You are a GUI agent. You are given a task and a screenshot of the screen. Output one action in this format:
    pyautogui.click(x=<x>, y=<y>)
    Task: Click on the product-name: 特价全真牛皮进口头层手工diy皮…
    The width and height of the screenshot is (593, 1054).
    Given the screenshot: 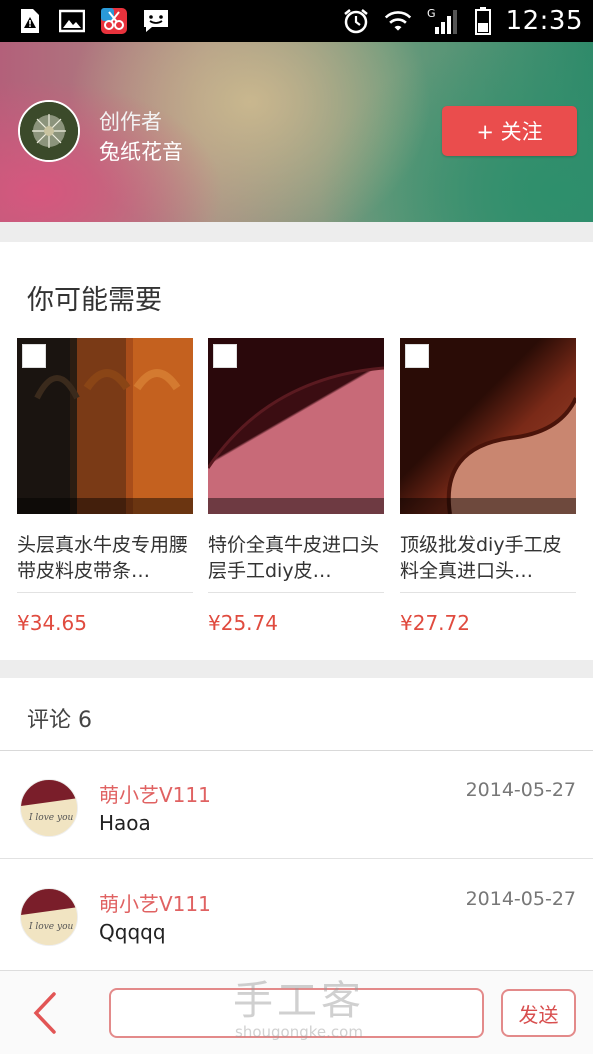 What is the action you would take?
    pyautogui.click(x=296, y=558)
    